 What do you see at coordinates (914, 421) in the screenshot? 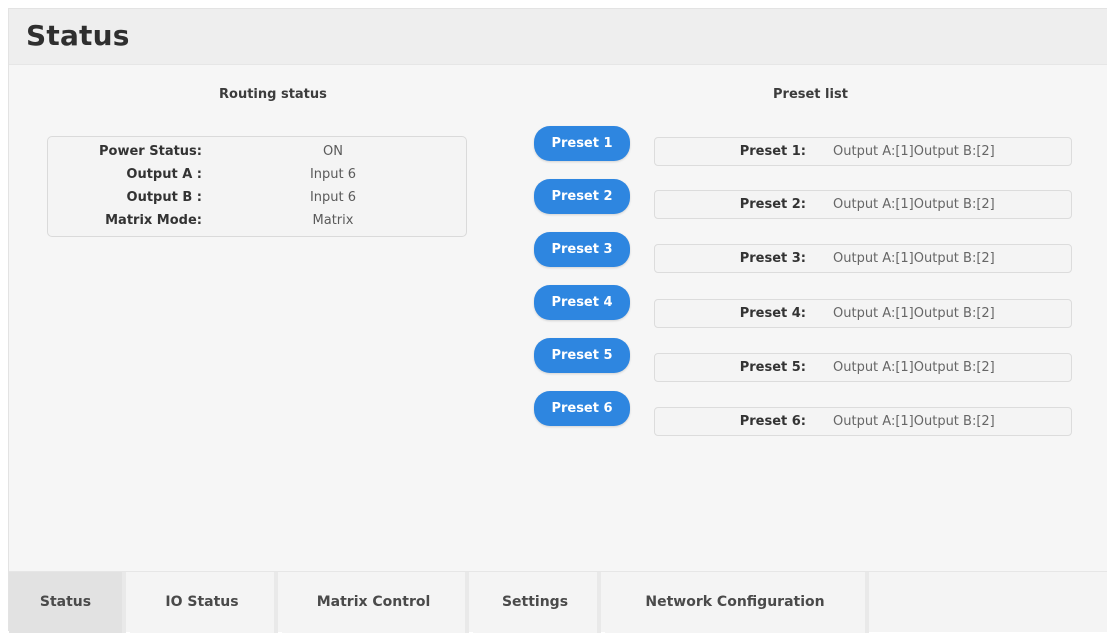
I see `preset-6-value: Output A:[1]Output B:[2]` at bounding box center [914, 421].